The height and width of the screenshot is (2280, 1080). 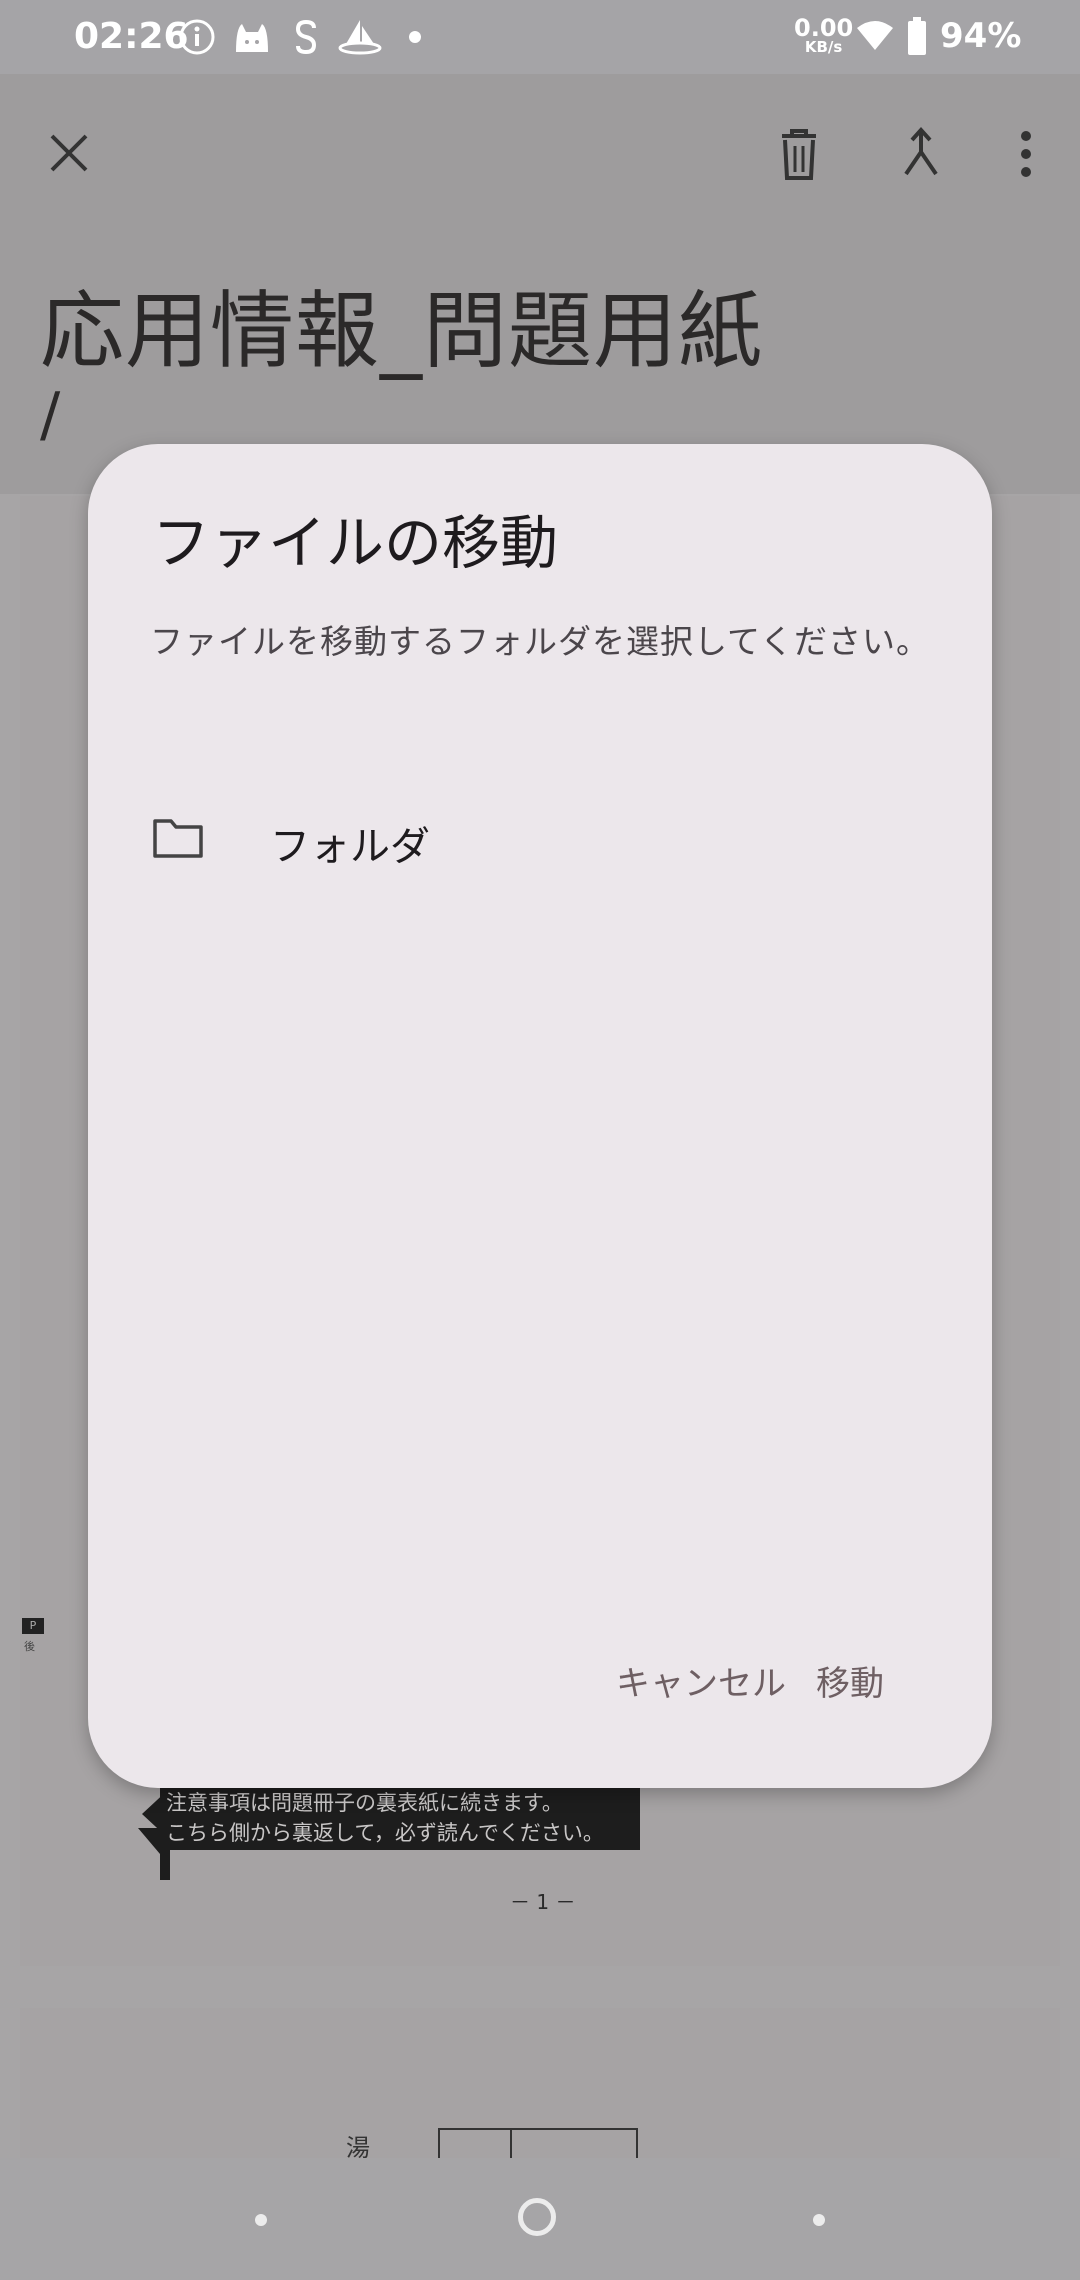 I want to click on s-icon, so click(x=306, y=37).